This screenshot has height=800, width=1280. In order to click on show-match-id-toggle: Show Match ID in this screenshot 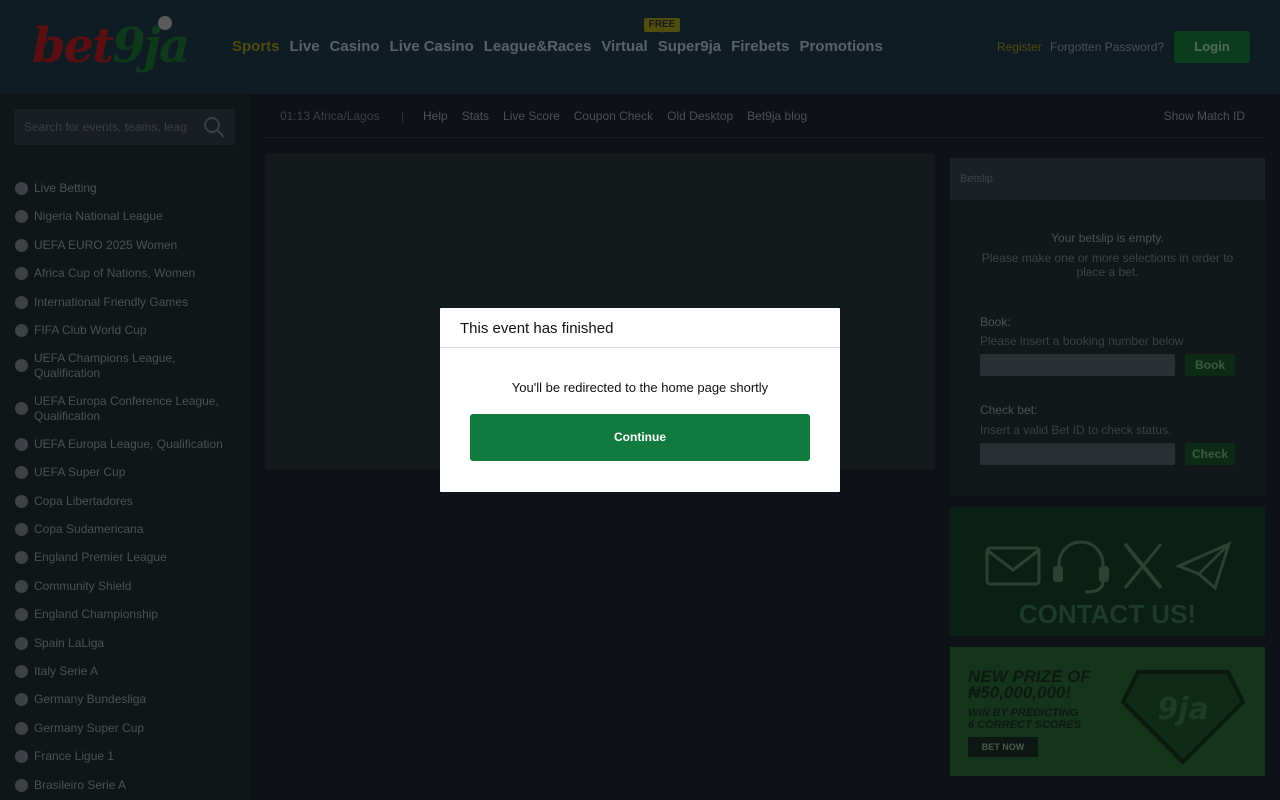, I will do `click(1204, 116)`.